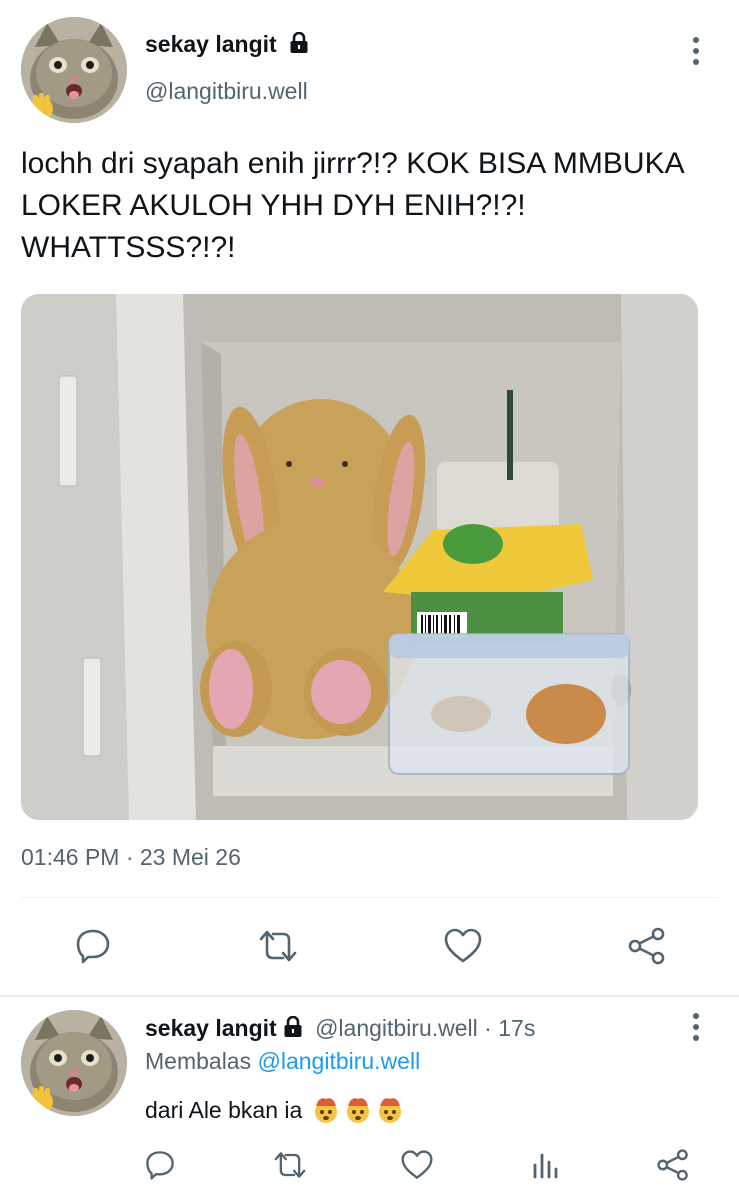 This screenshot has width=739, height=1200. What do you see at coordinates (696, 1027) in the screenshot?
I see `reply-kebab-menu-icon` at bounding box center [696, 1027].